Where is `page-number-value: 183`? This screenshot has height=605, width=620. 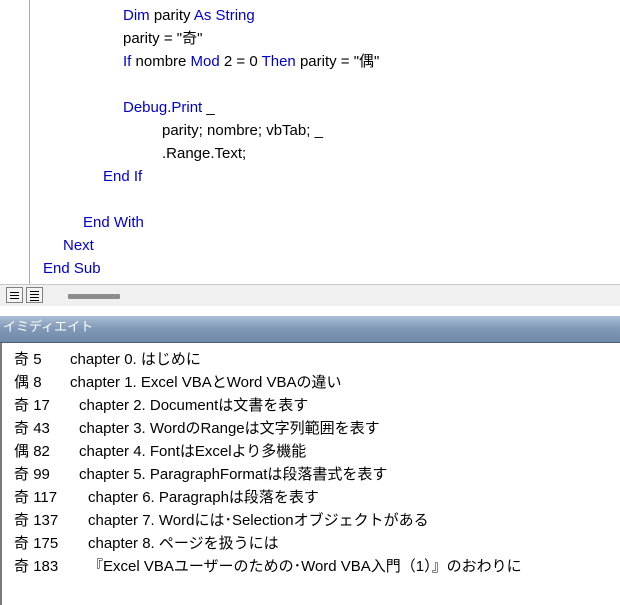 page-number-value: 183 is located at coordinates (46, 566).